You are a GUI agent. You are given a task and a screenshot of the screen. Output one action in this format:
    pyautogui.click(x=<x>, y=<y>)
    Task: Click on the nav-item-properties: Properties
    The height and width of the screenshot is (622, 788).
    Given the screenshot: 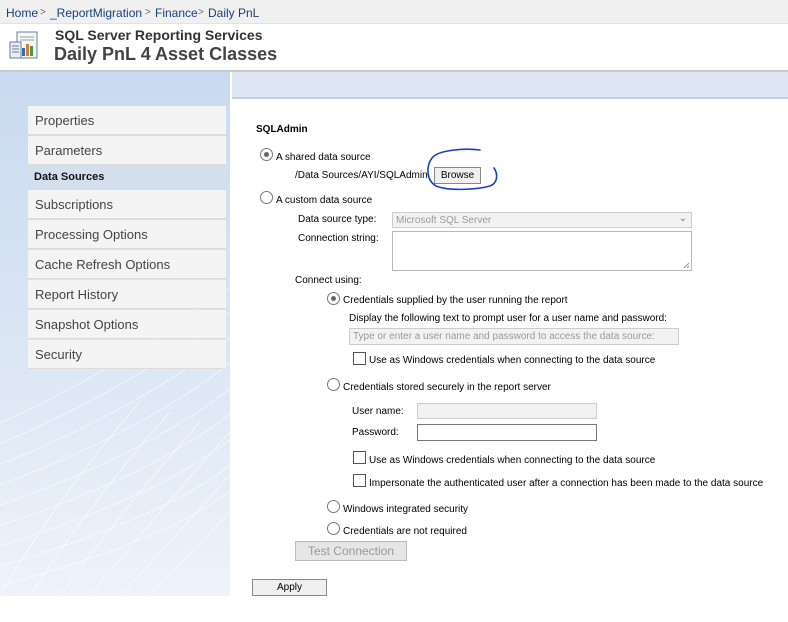 What is the action you would take?
    pyautogui.click(x=127, y=120)
    